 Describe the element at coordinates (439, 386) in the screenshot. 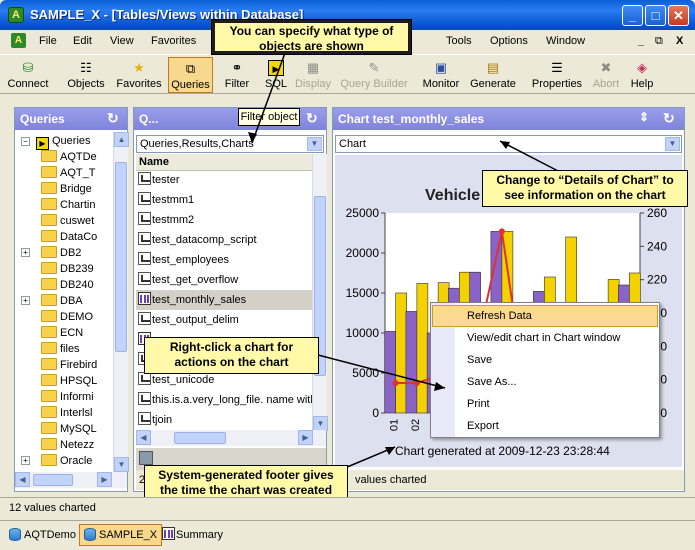

I see `arrowhead-mid` at that location.